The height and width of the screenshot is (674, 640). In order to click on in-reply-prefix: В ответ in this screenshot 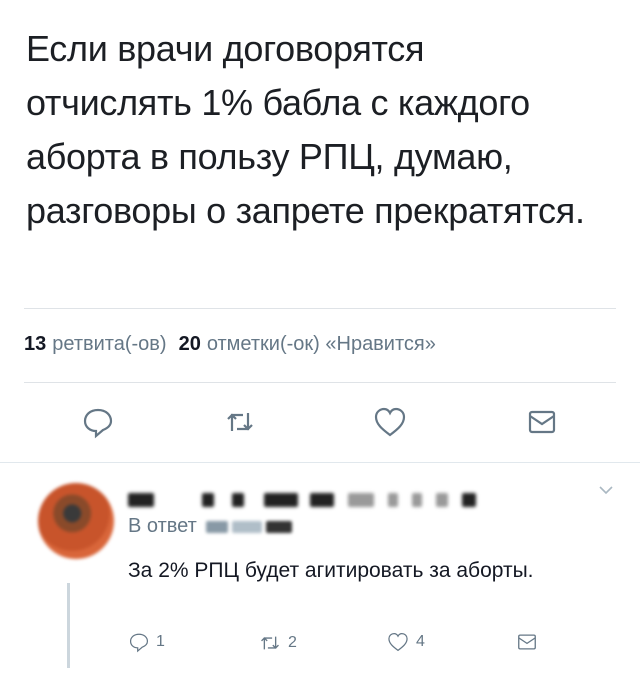, I will do `click(162, 526)`.